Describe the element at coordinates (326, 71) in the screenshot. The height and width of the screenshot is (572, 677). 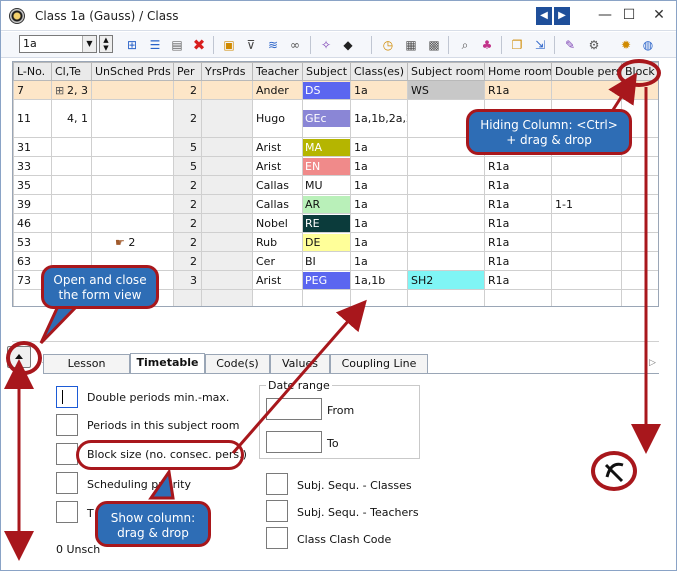
I see `column-header-subject: Subject` at that location.